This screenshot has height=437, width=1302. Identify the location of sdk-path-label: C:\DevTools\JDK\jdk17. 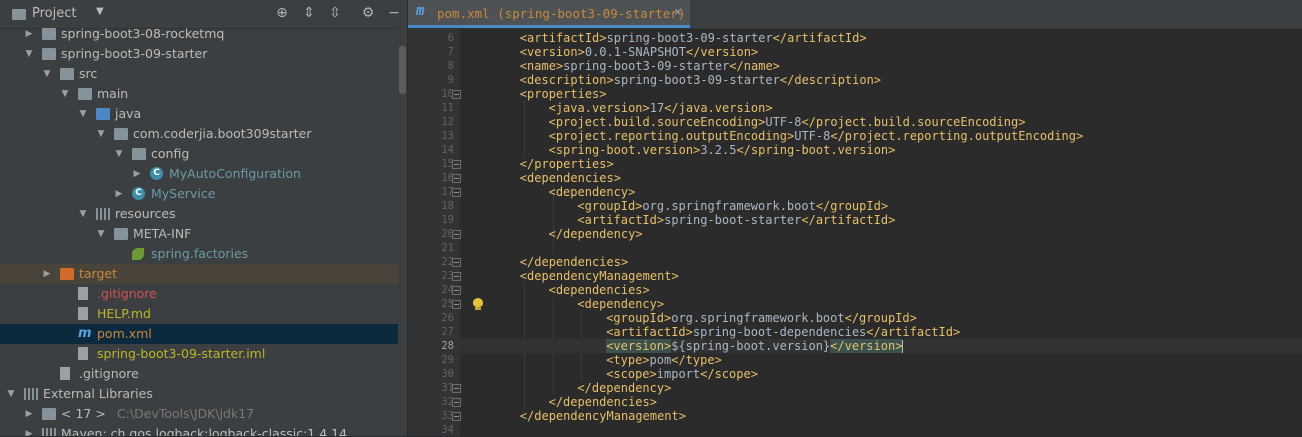
(186, 413).